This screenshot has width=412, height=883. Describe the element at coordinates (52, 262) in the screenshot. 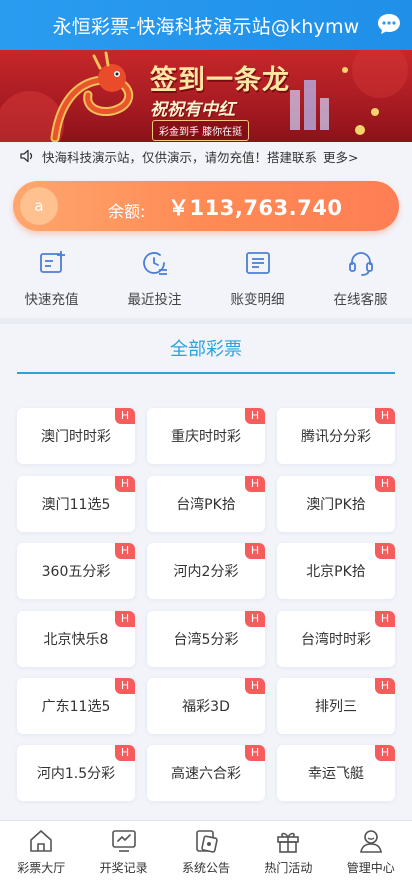

I see `recharge-icon` at that location.